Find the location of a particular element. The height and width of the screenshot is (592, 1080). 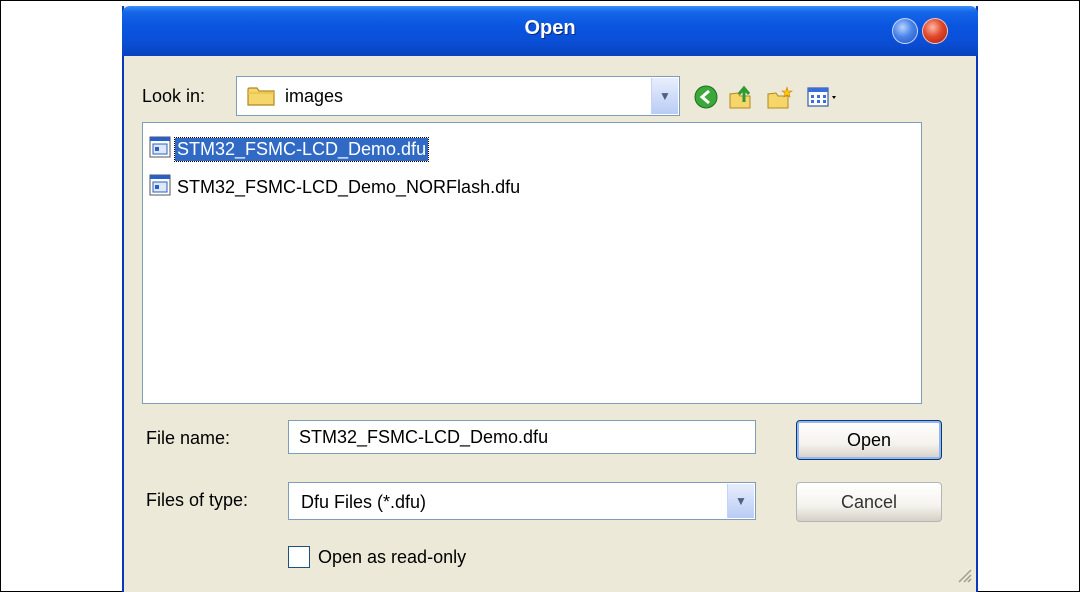

files-of-type-dropdown: Dfu Files (*.dfu) ▼ is located at coordinates (522, 501).